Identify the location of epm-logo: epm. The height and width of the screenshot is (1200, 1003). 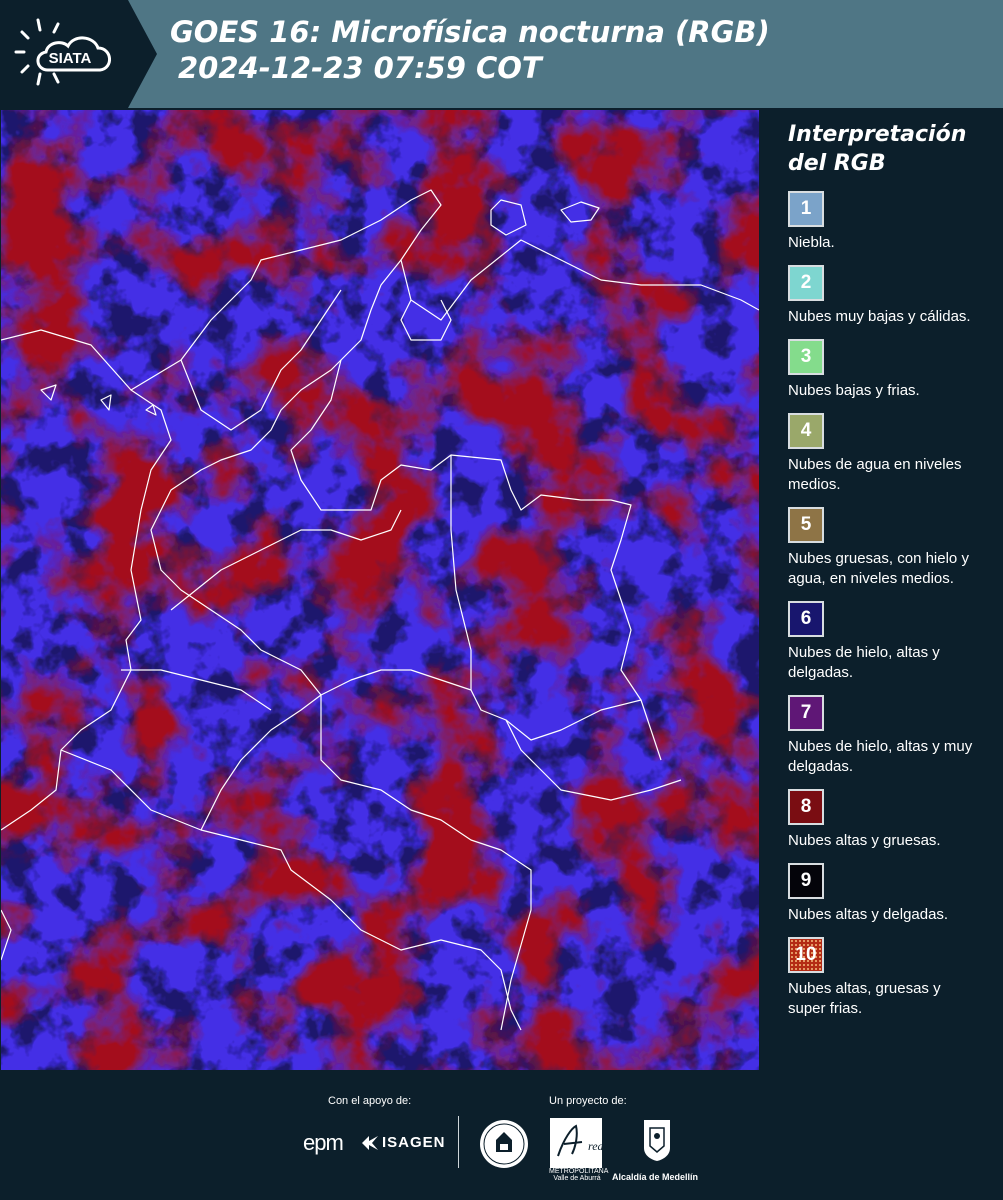
(323, 1142).